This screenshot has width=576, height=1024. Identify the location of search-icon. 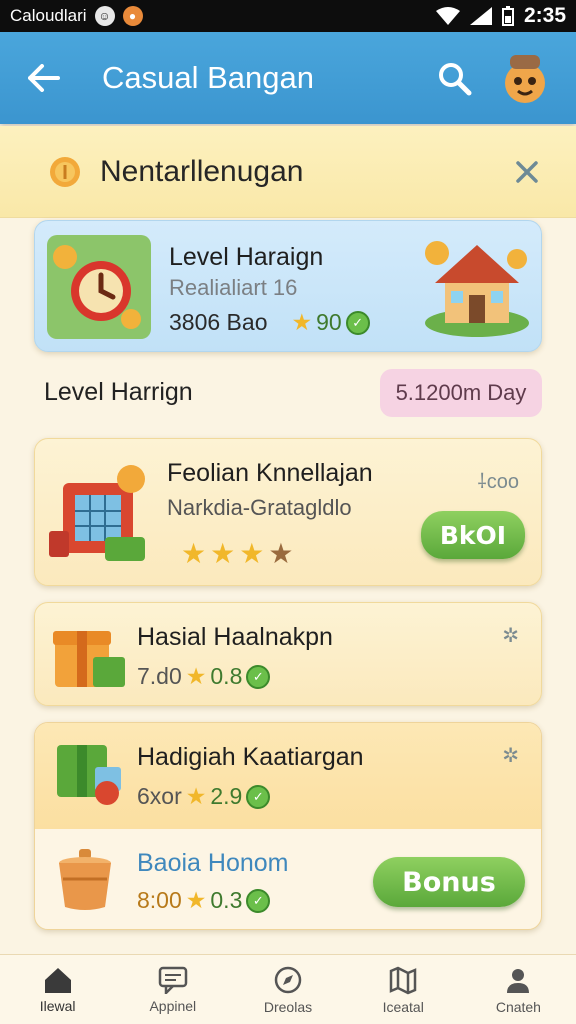
(455, 79).